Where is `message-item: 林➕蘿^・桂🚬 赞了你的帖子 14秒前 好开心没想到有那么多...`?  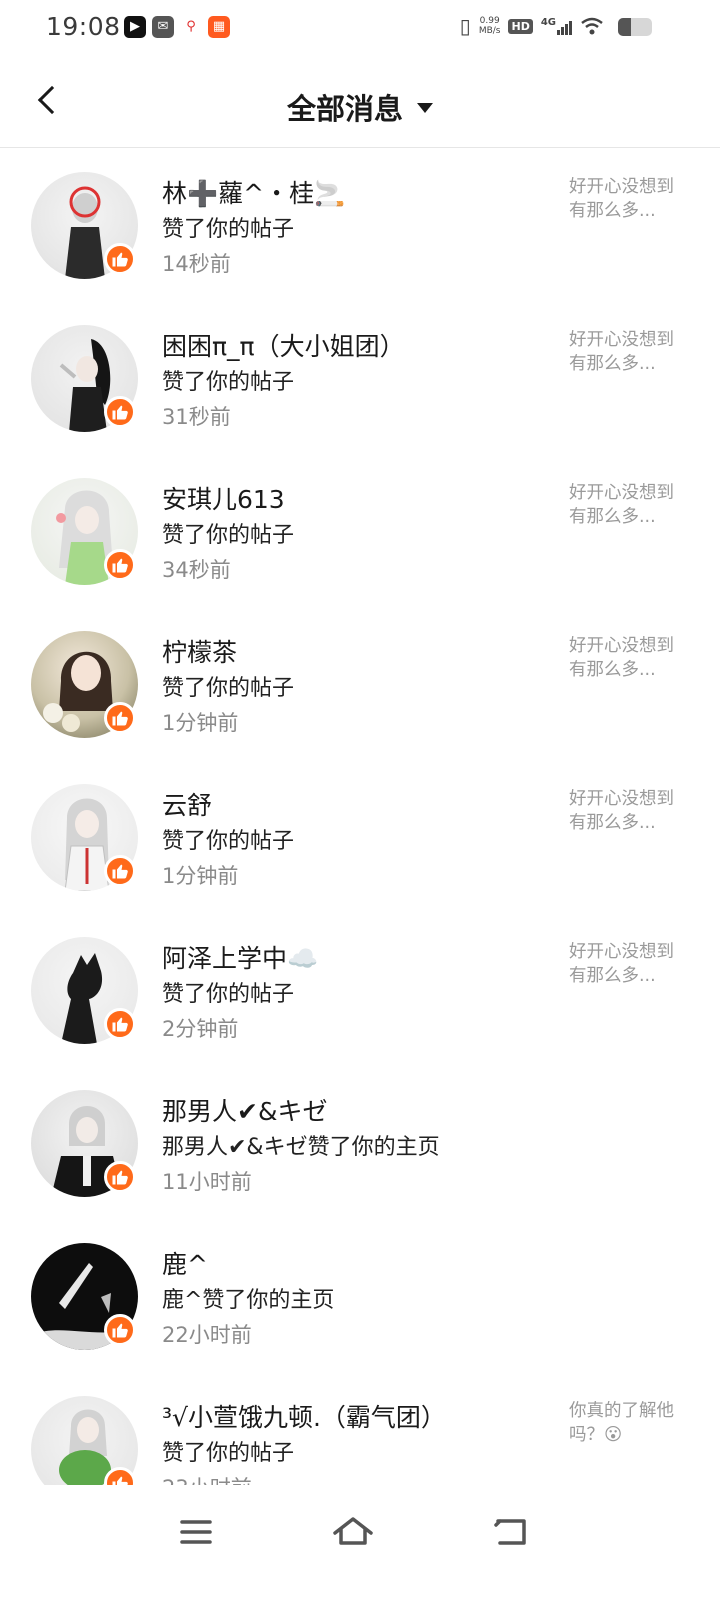 message-item: 林➕蘿^・桂🚬 赞了你的帖子 14秒前 好开心没想到有那么多... is located at coordinates (360, 226).